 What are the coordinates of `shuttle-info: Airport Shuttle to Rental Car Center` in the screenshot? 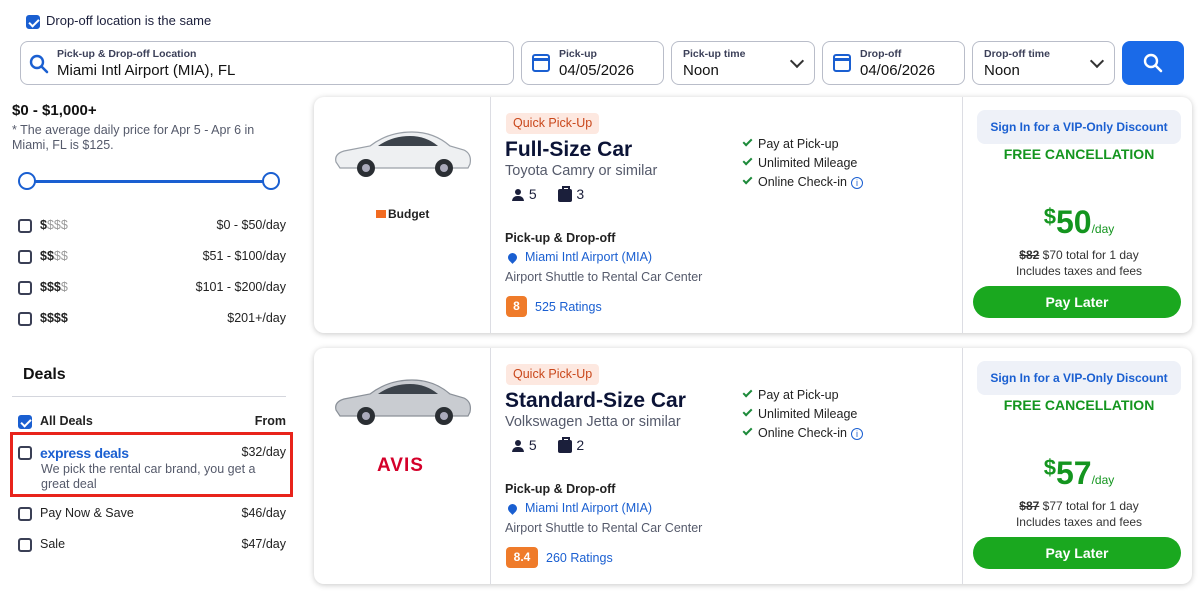 It's located at (604, 277).